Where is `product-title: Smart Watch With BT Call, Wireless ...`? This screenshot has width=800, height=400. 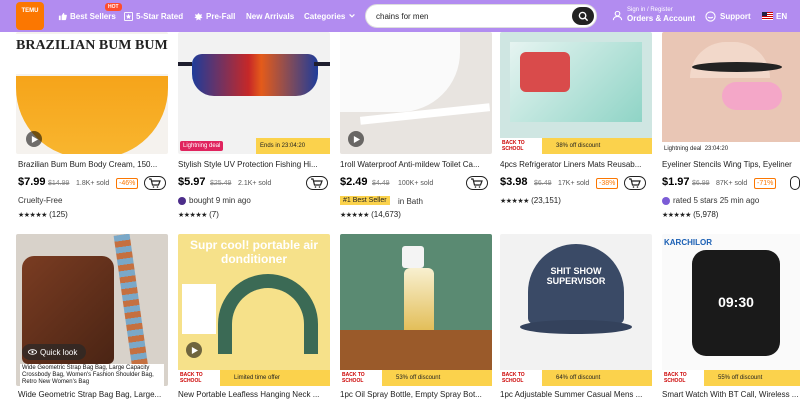 product-title: Smart Watch With BT Call, Wireless ... is located at coordinates (731, 394).